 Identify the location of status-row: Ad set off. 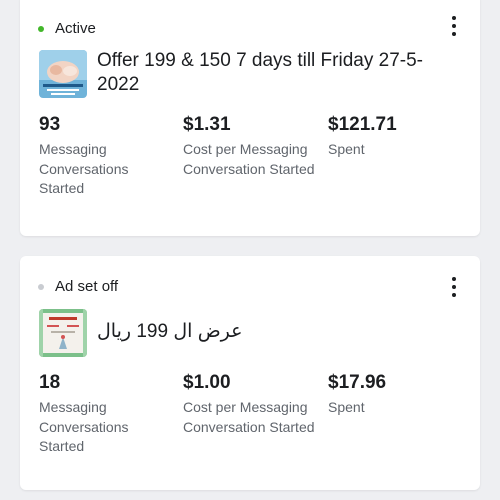
(78, 287).